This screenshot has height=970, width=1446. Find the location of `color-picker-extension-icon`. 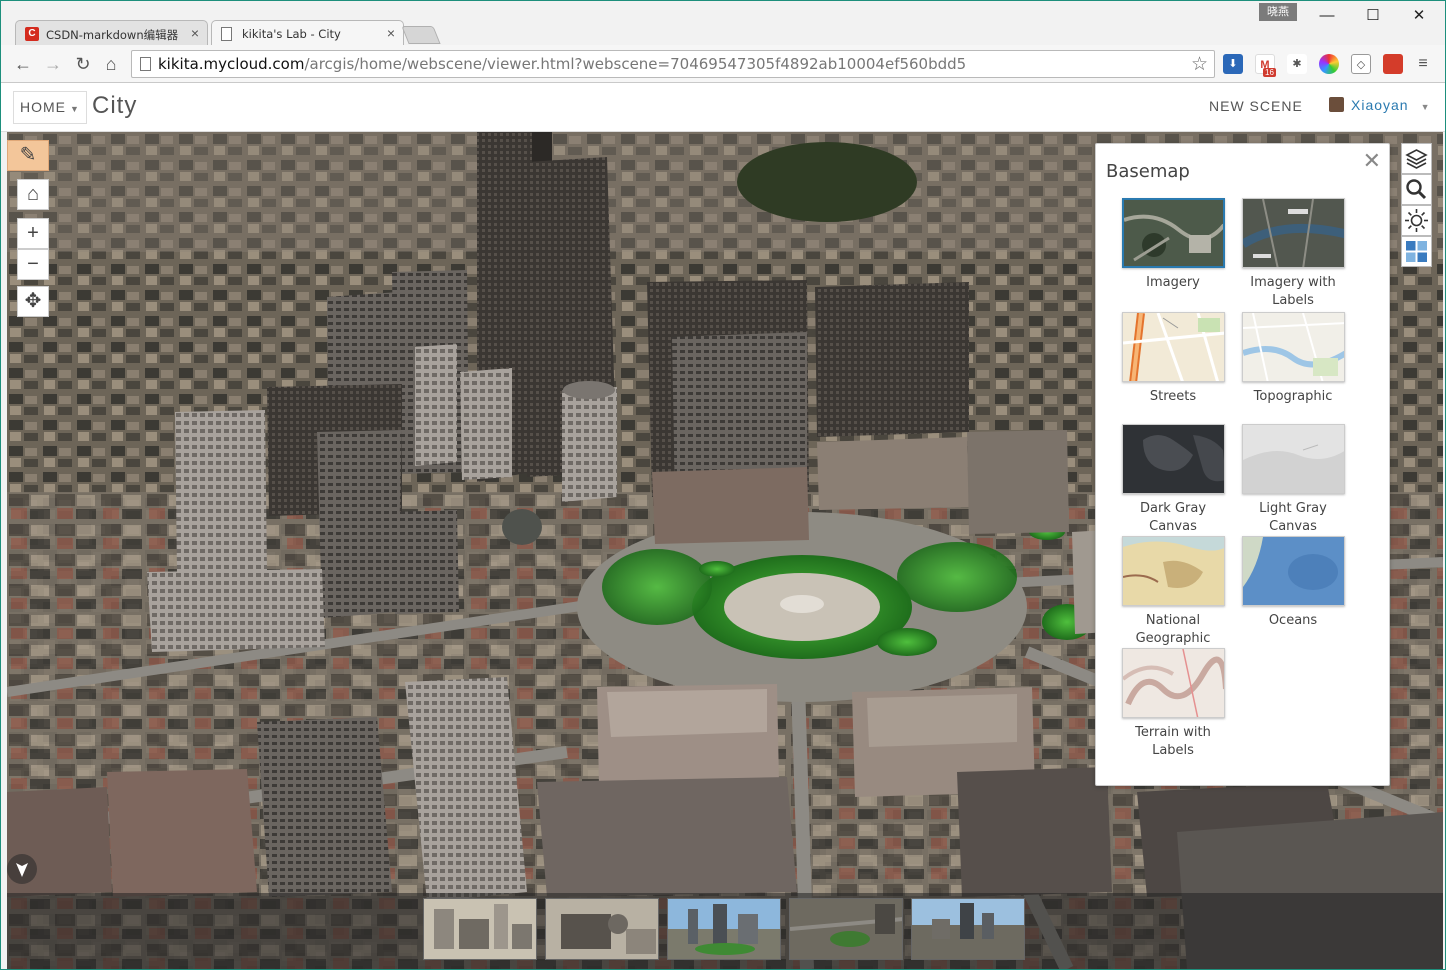

color-picker-extension-icon is located at coordinates (1329, 64).